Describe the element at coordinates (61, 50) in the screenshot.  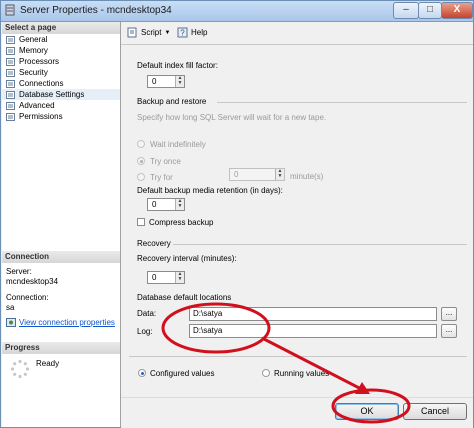
I see `page-item-memory: Memory` at that location.